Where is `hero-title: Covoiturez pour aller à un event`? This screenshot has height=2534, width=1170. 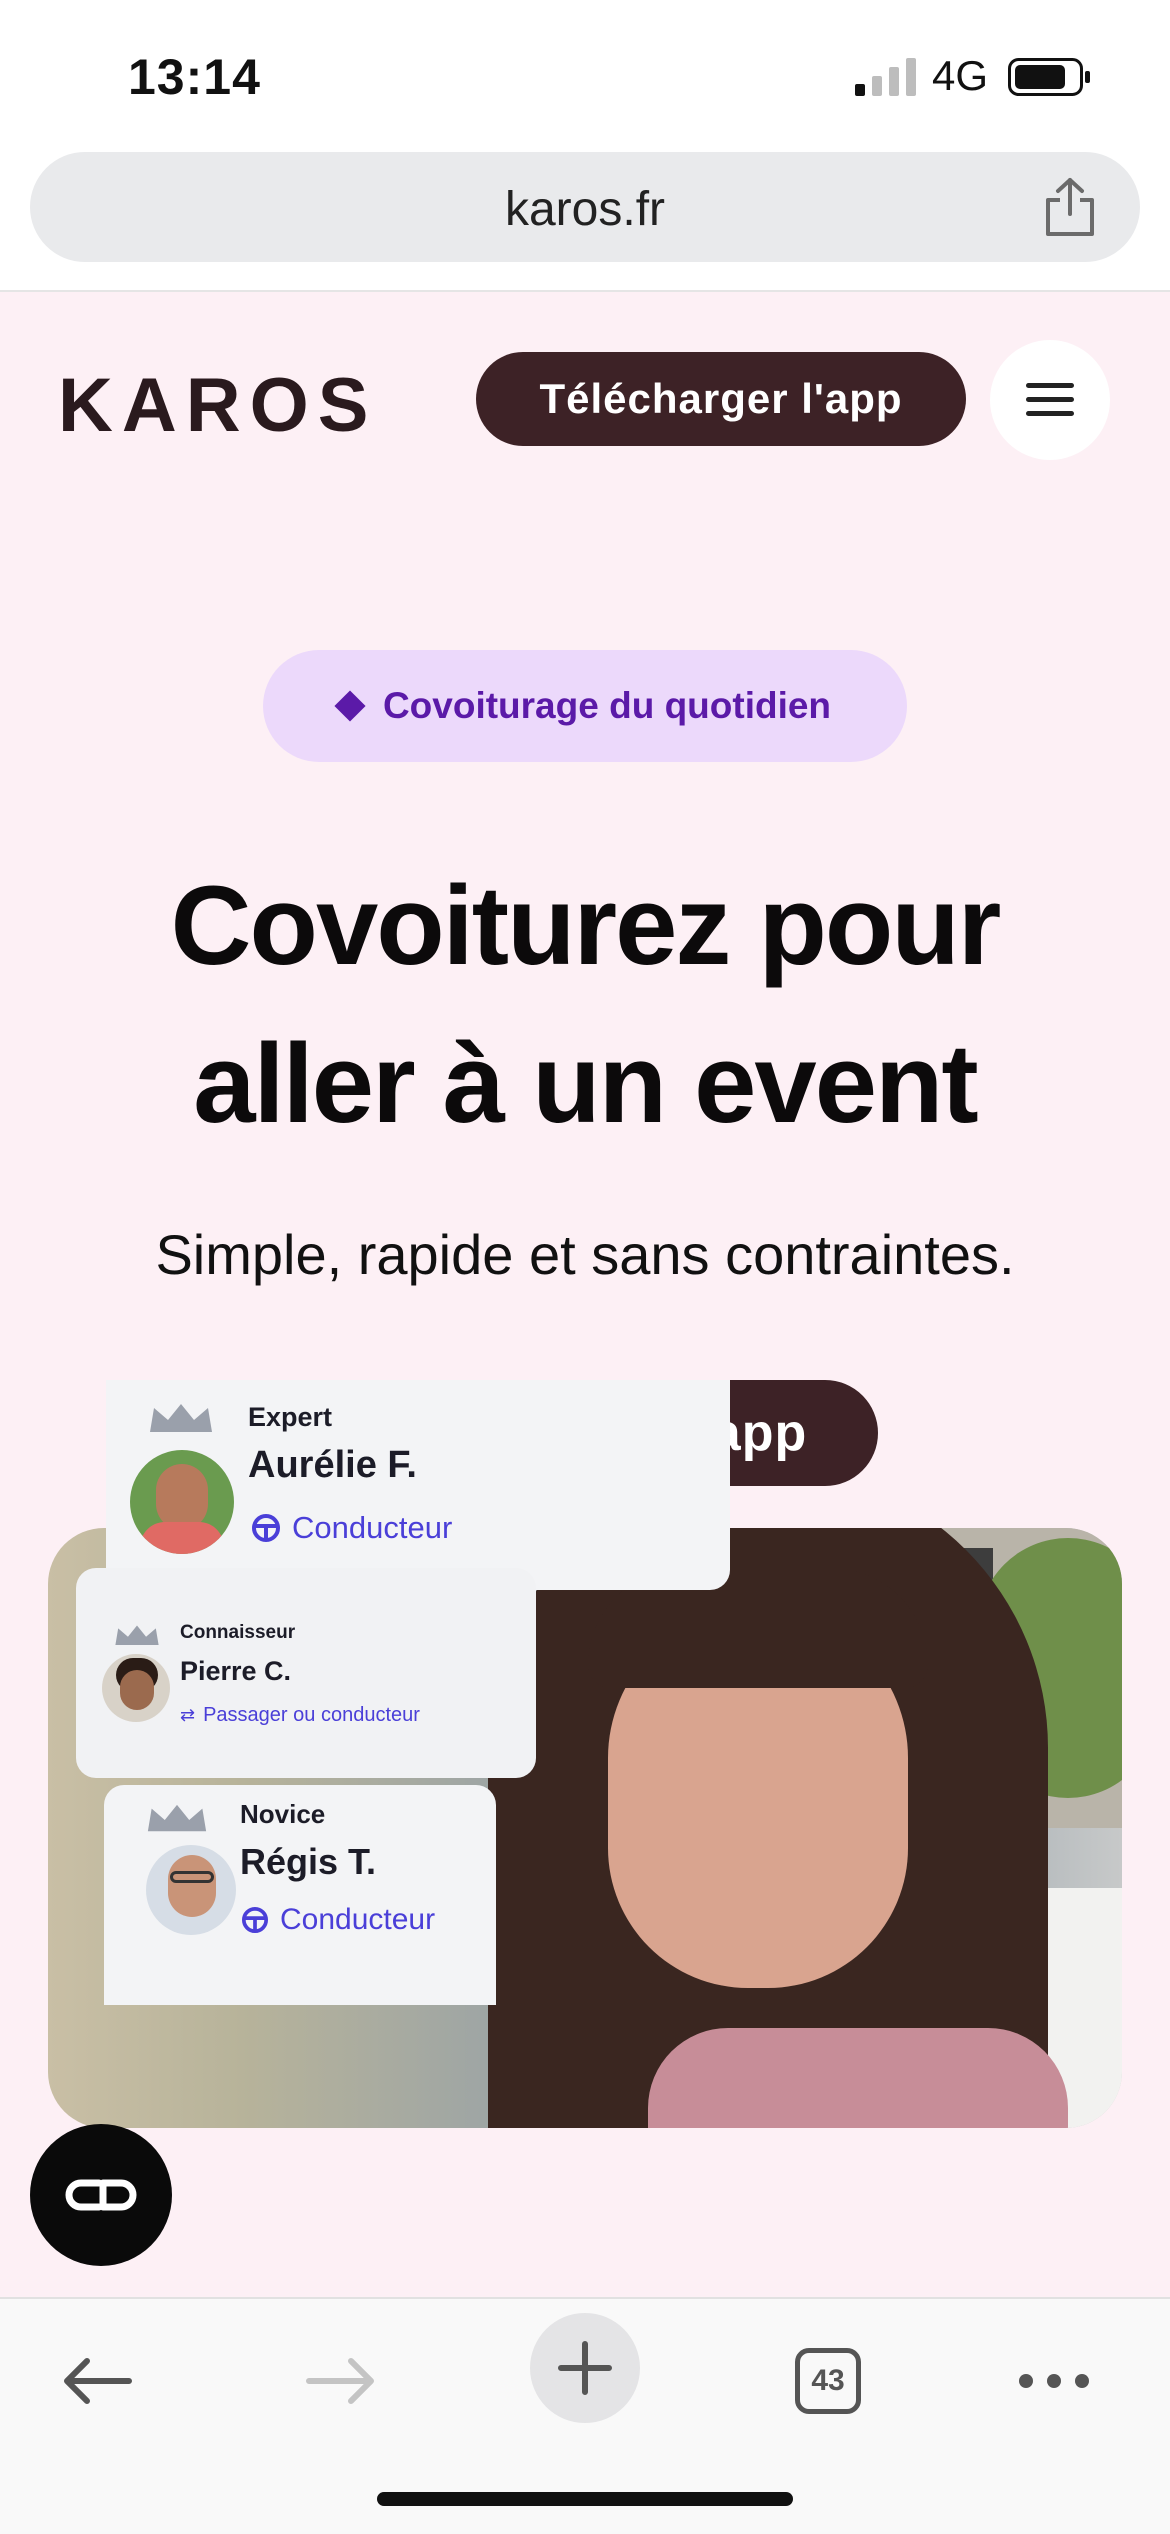
hero-title: Covoiturez pour aller à un event is located at coordinates (586, 1004).